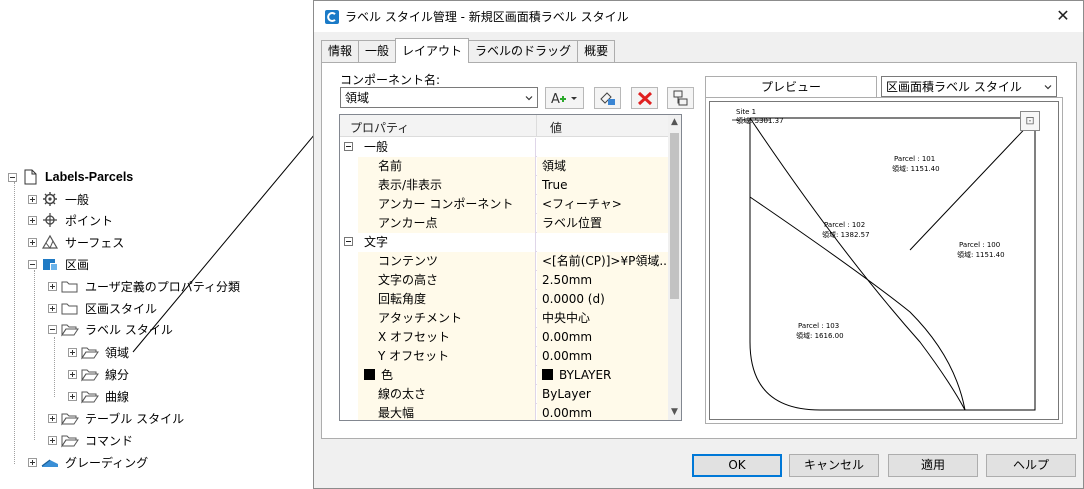 This screenshot has width=1084, height=489. Describe the element at coordinates (746, 112) in the screenshot. I see `site-label: Site 1` at that location.